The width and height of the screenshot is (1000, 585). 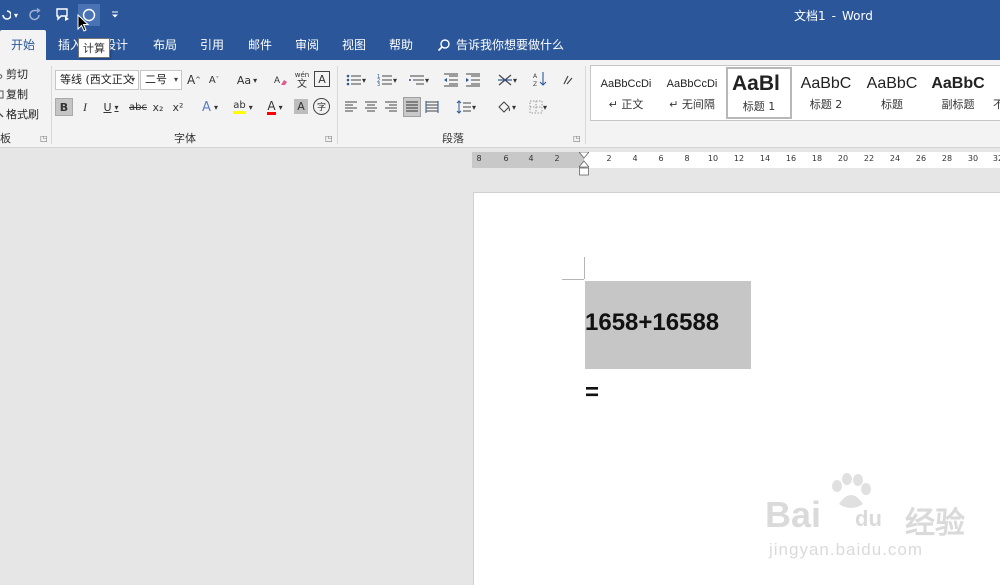 What do you see at coordinates (5, 138) in the screenshot?
I see `clipboard-group-label: 板` at bounding box center [5, 138].